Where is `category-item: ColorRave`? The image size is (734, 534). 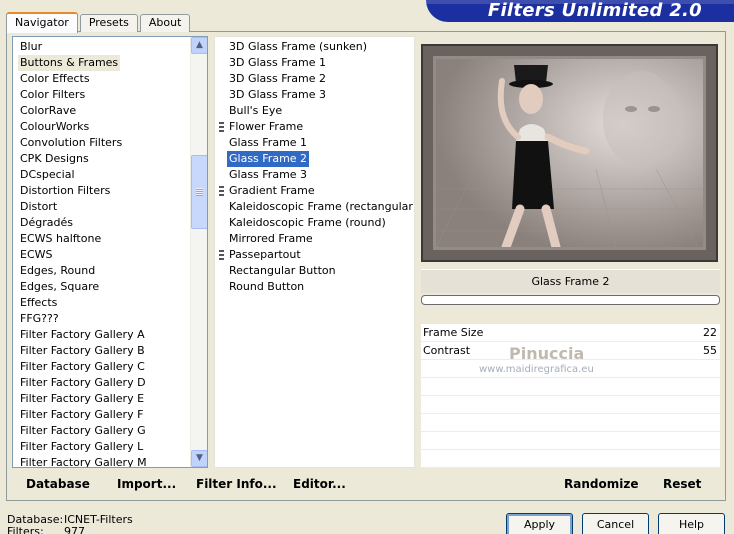 category-item: ColorRave is located at coordinates (48, 111).